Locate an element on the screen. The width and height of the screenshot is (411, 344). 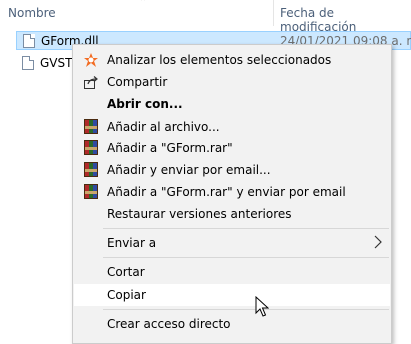
sort-ascending-icon: ⌃ is located at coordinates (143, 4).